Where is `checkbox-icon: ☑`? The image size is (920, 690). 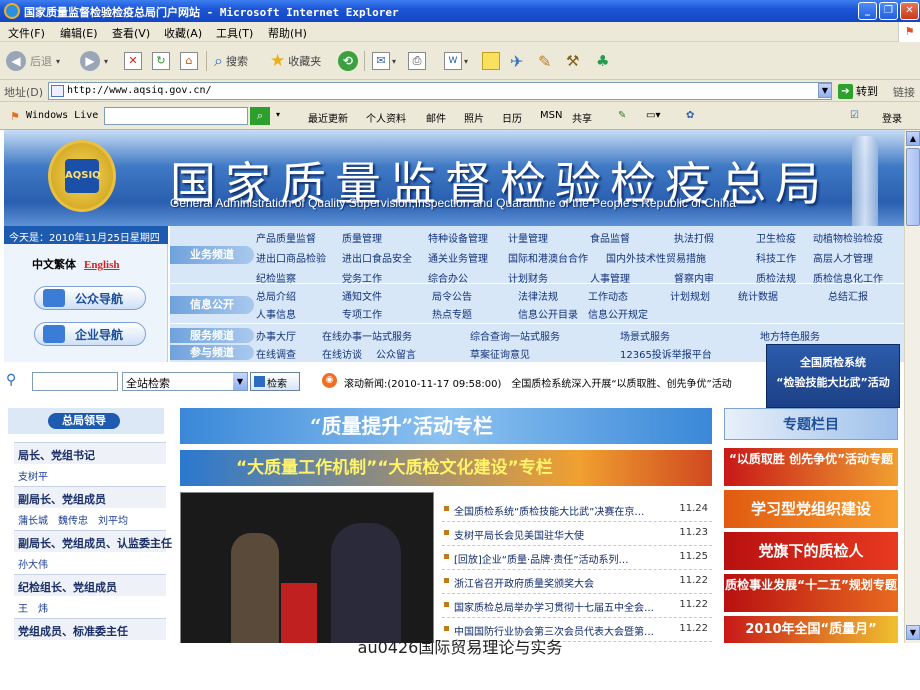 checkbox-icon: ☑ is located at coordinates (854, 115).